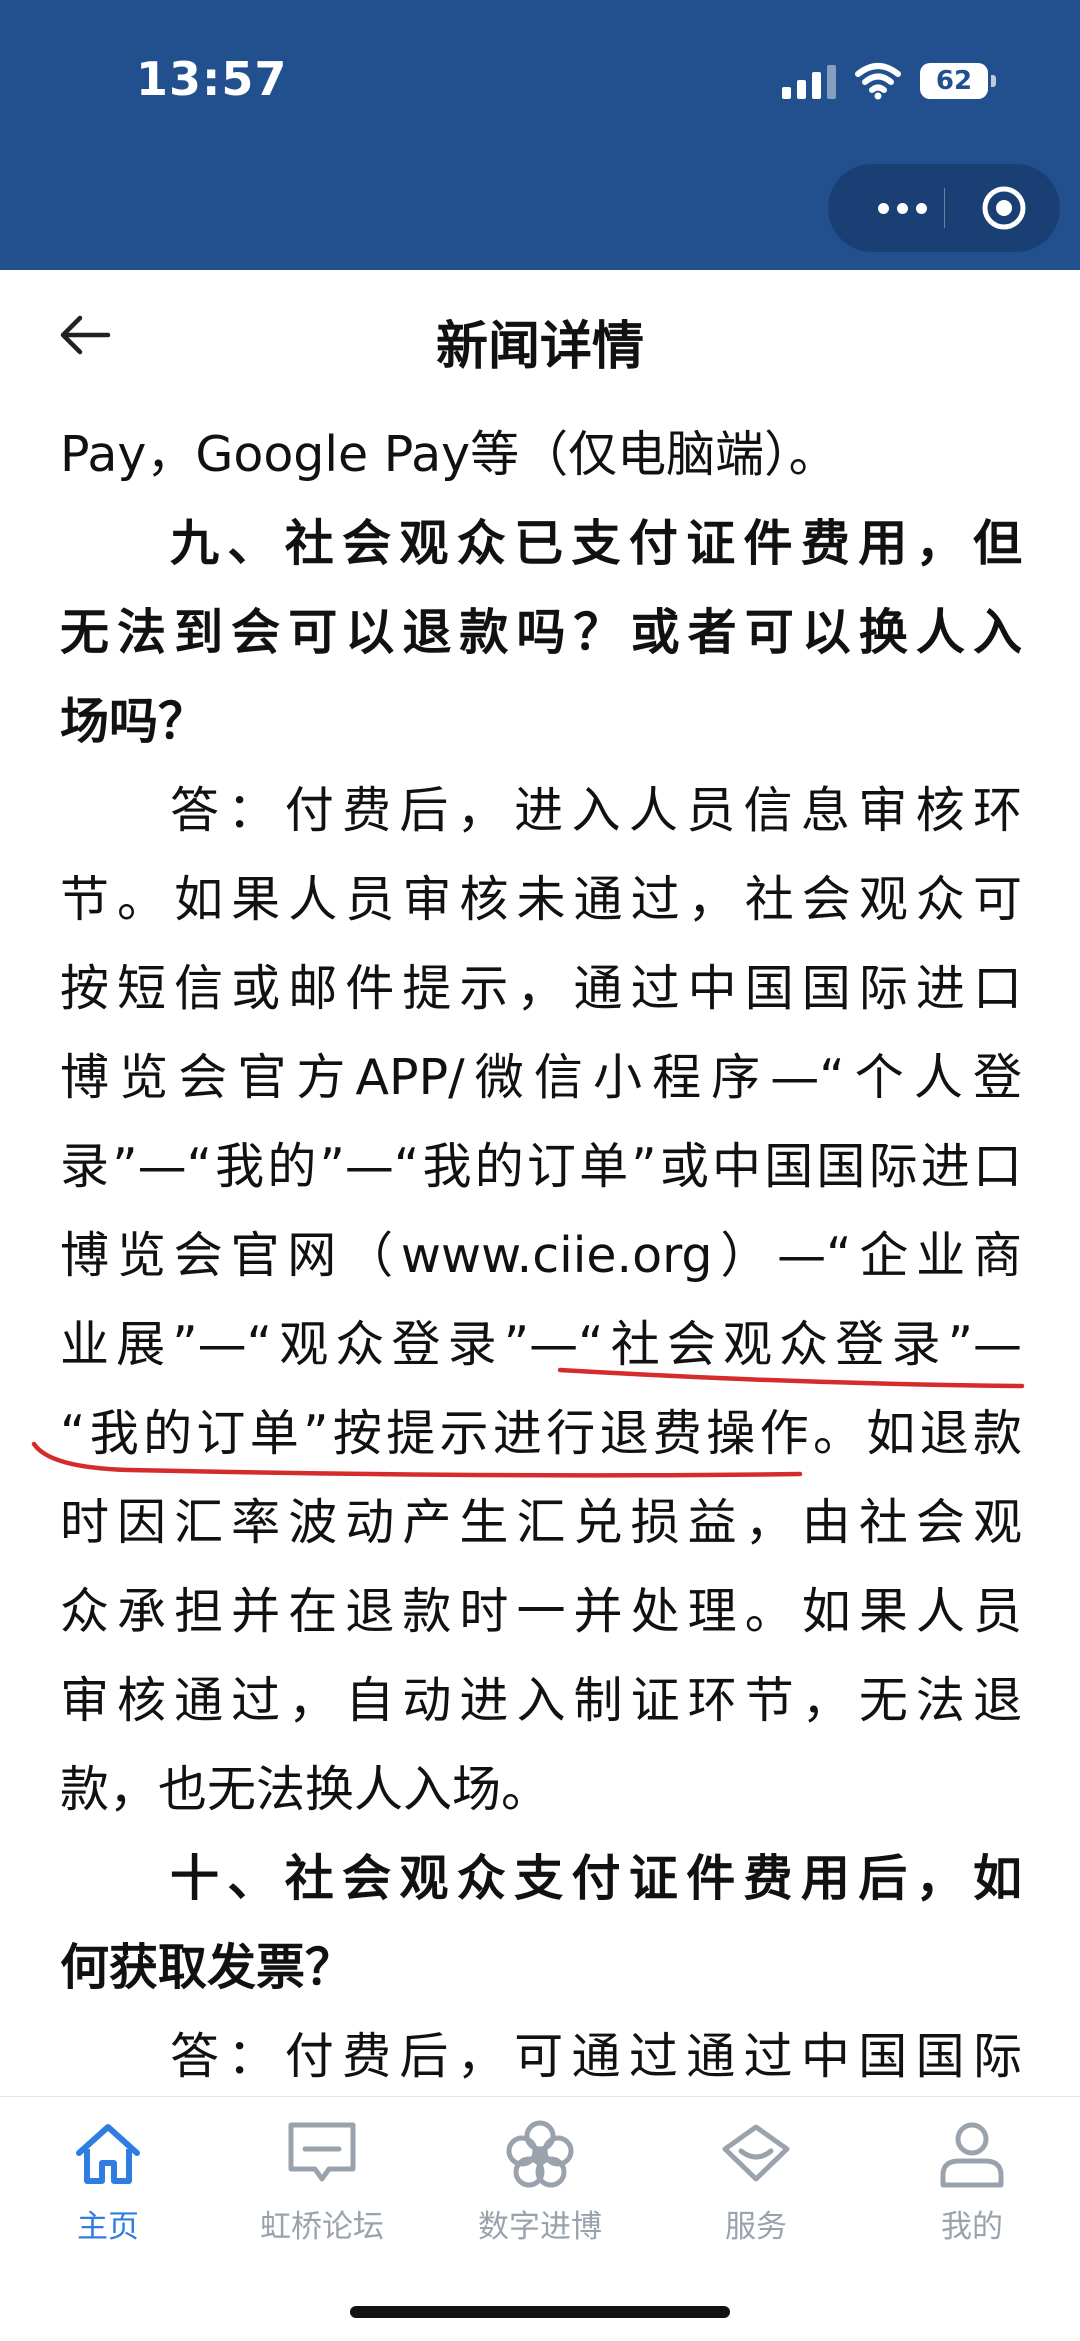  Describe the element at coordinates (1004, 208) in the screenshot. I see `close-miniprogram-icon` at that location.